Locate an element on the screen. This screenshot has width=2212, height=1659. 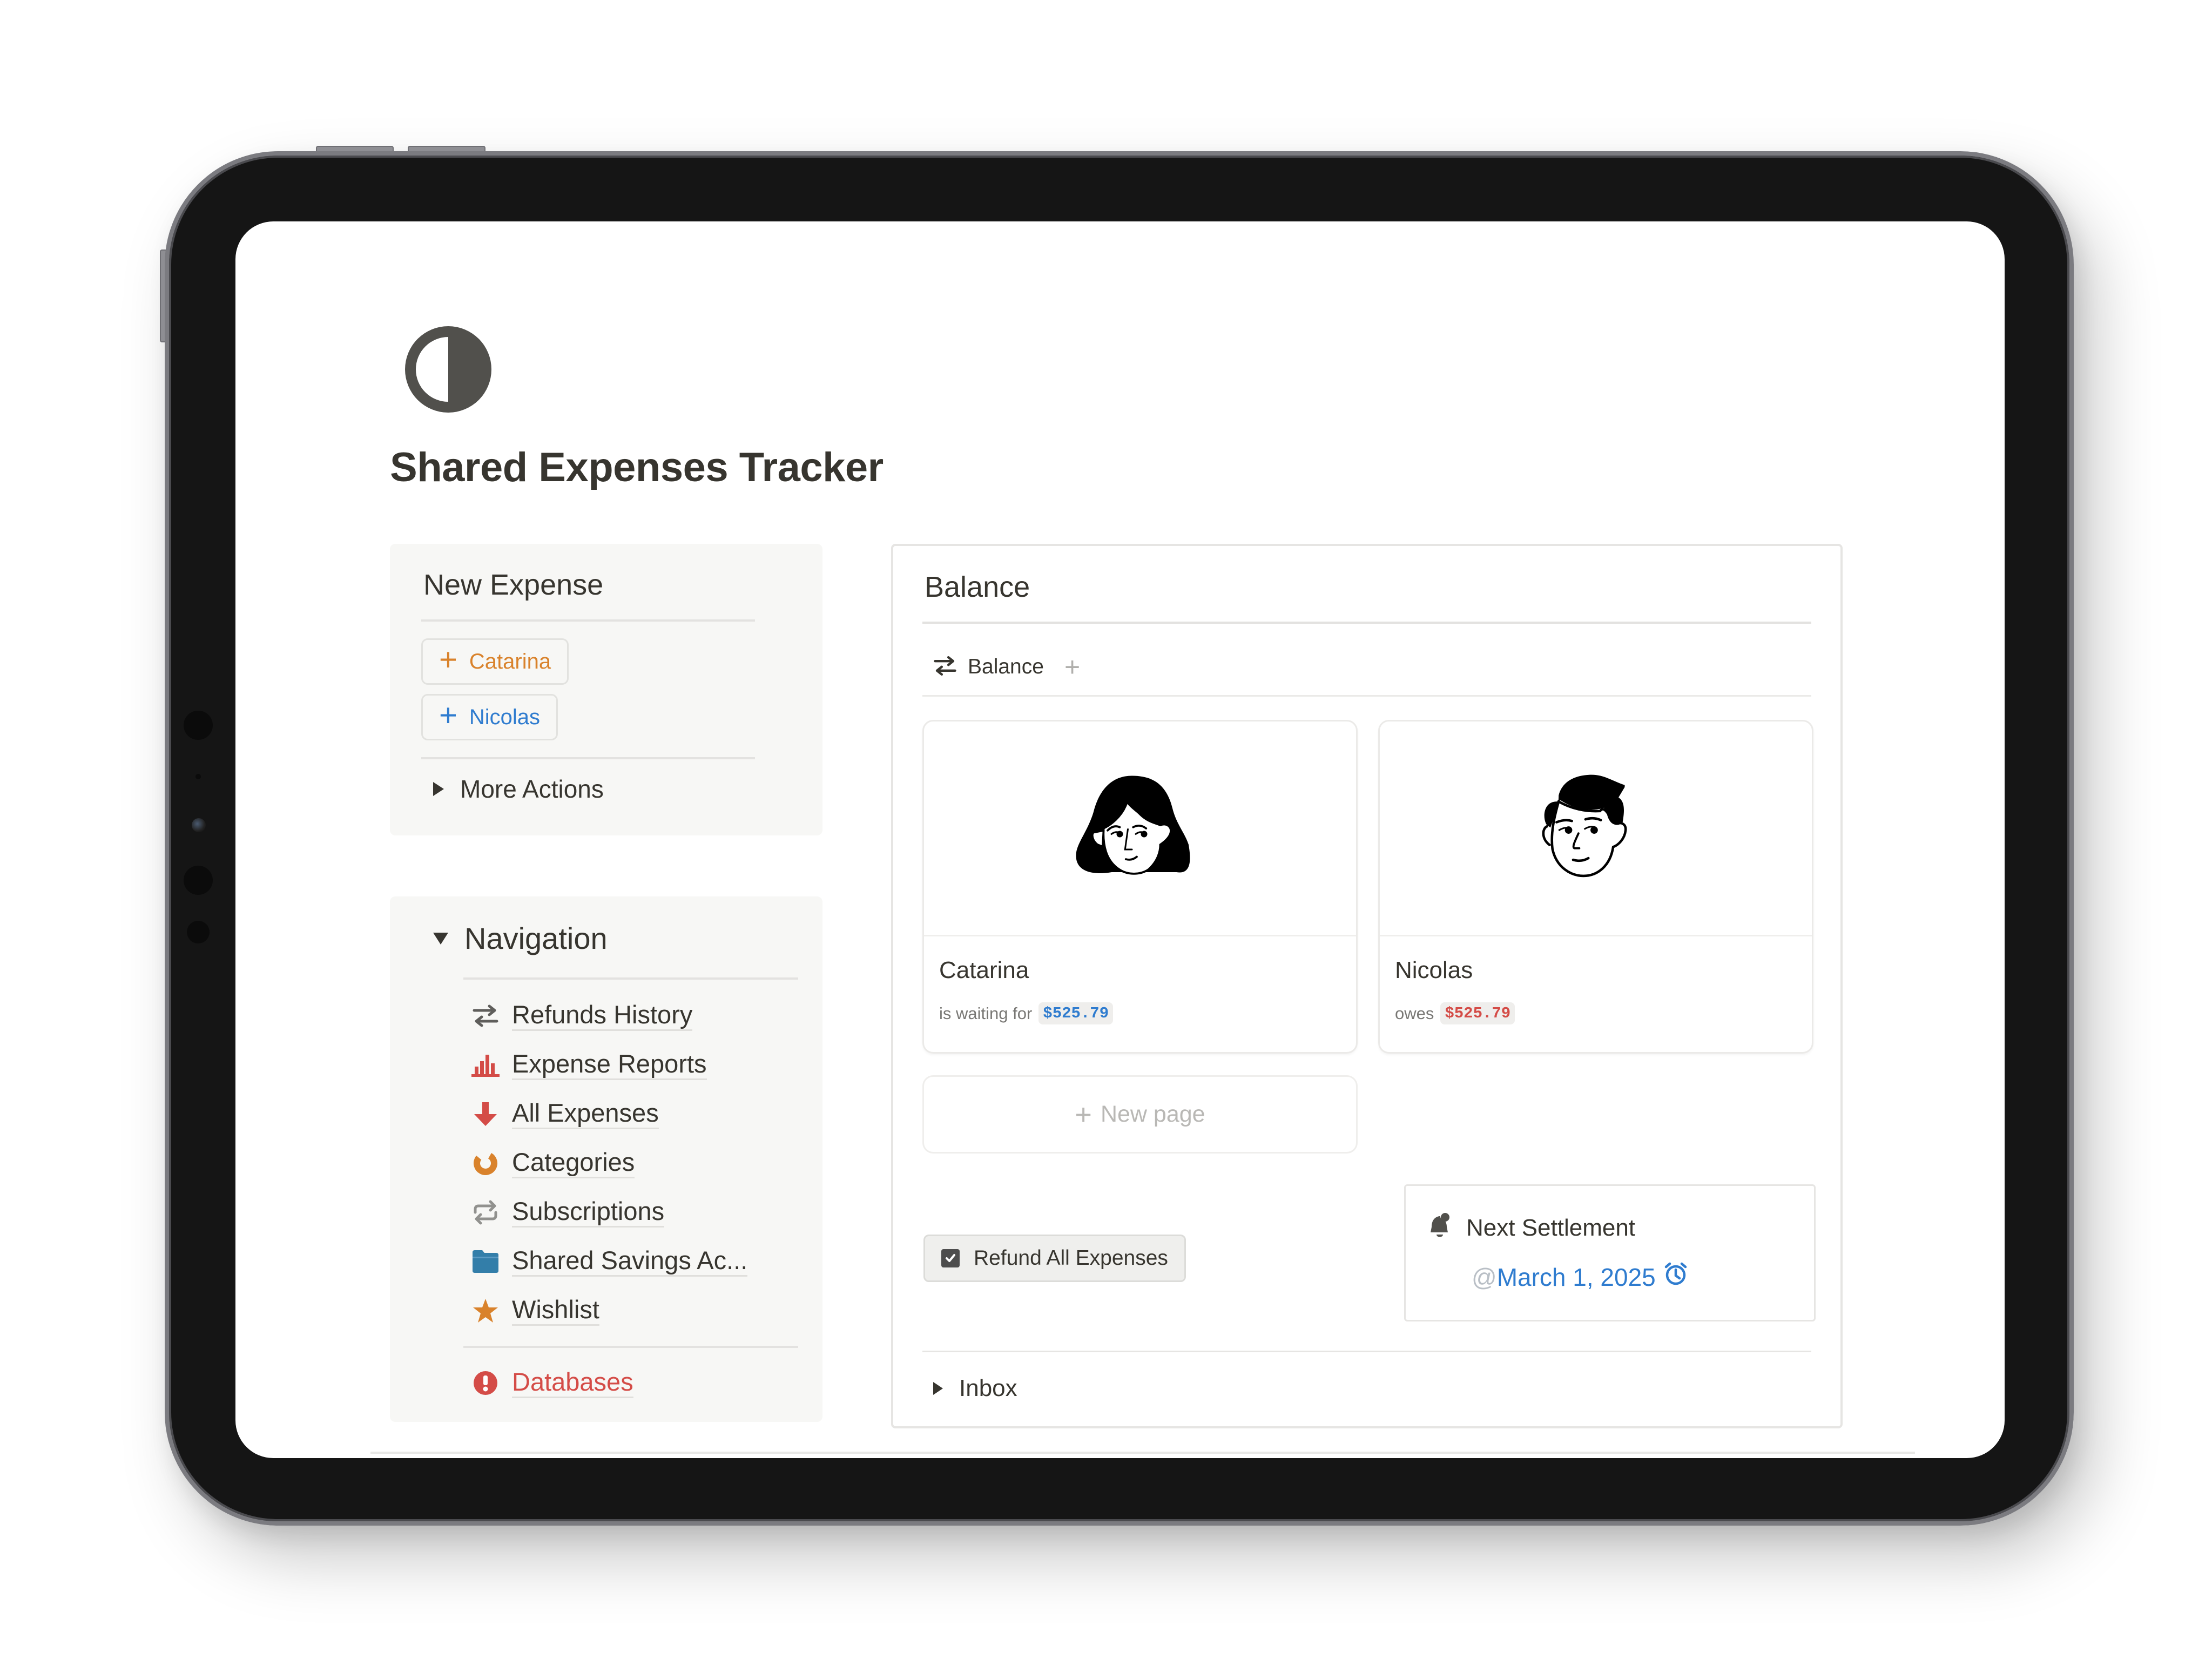
tab-label: Balance is located at coordinates (1006, 666).